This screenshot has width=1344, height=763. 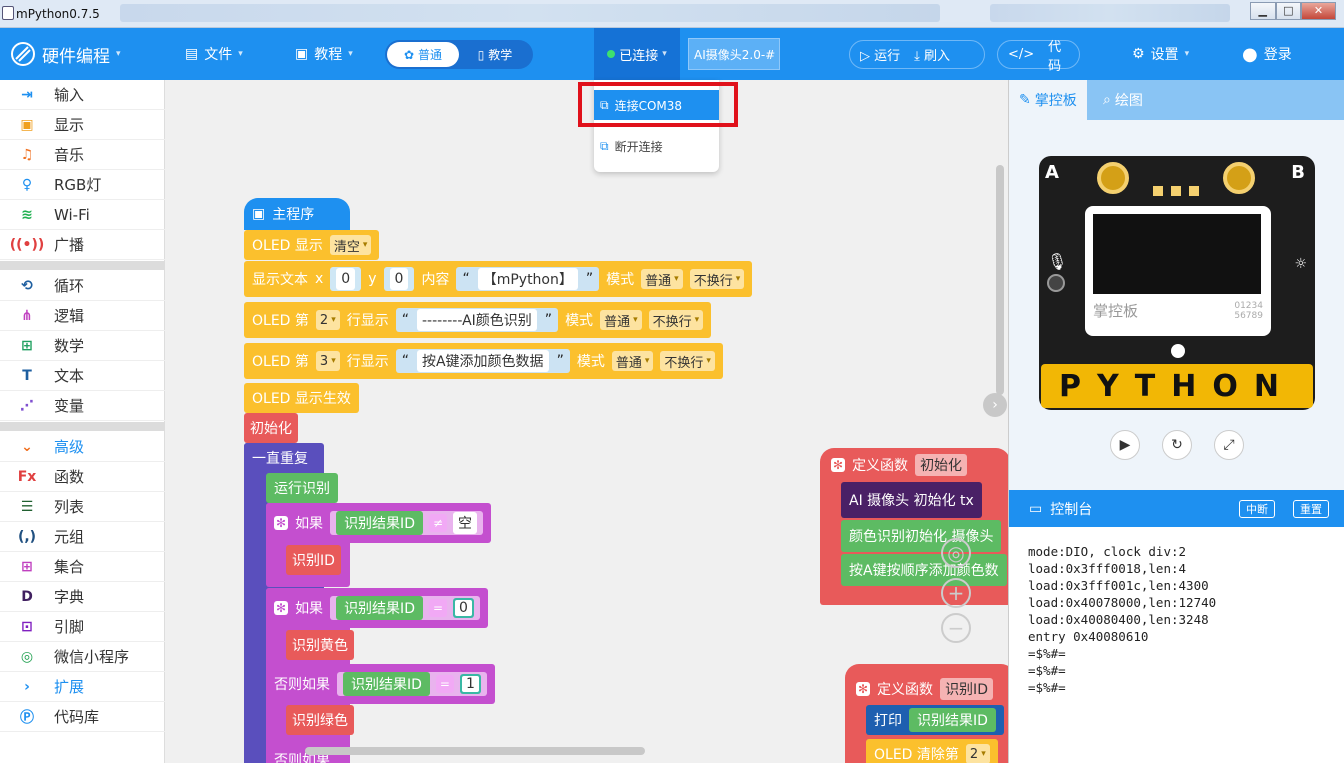 What do you see at coordinates (463, 608) in the screenshot?
I see `number-input: 0` at bounding box center [463, 608].